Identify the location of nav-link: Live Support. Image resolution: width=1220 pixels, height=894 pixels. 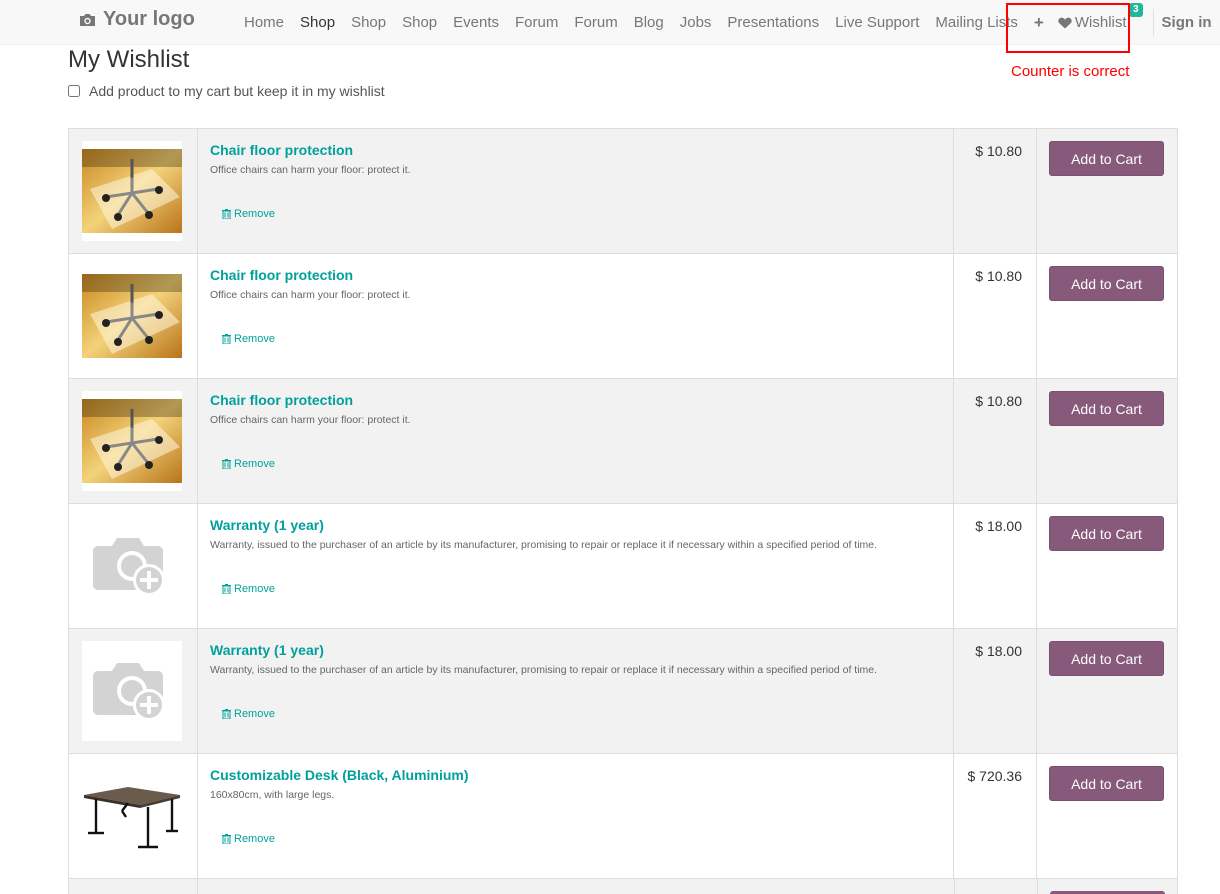
(877, 22).